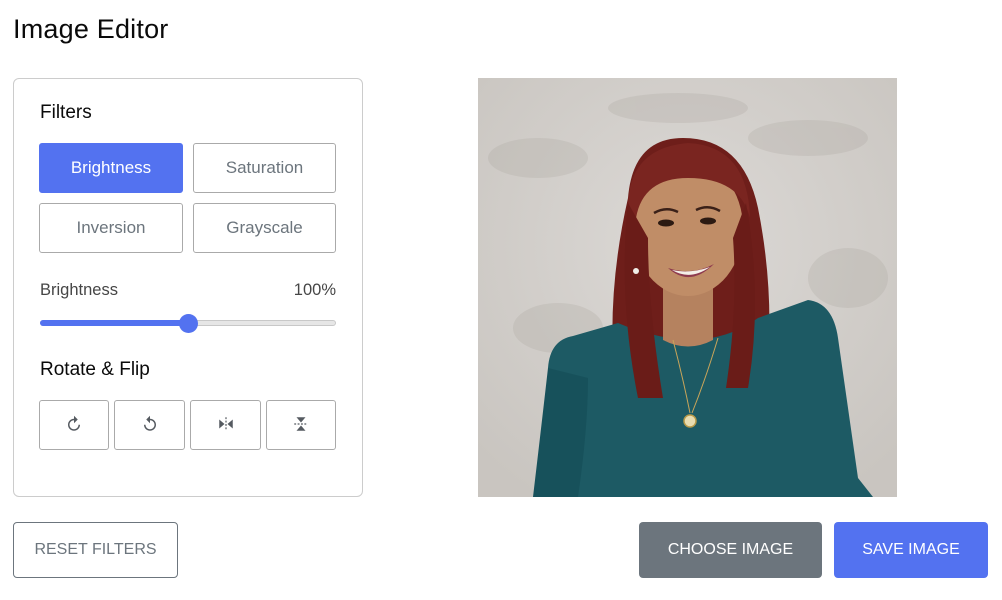 The image size is (1002, 600). I want to click on rotate-right-button, so click(149, 425).